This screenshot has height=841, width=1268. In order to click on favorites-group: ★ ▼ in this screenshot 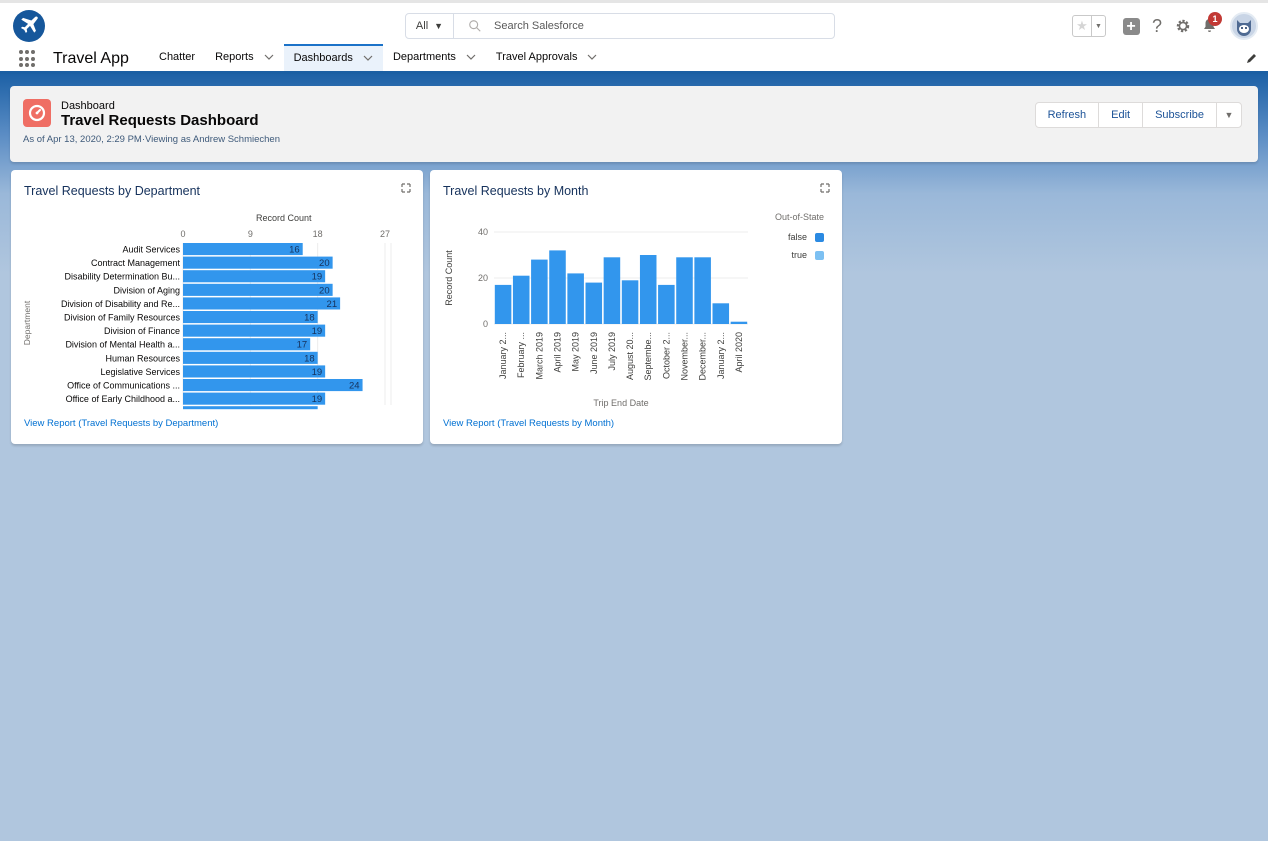, I will do `click(1089, 26)`.